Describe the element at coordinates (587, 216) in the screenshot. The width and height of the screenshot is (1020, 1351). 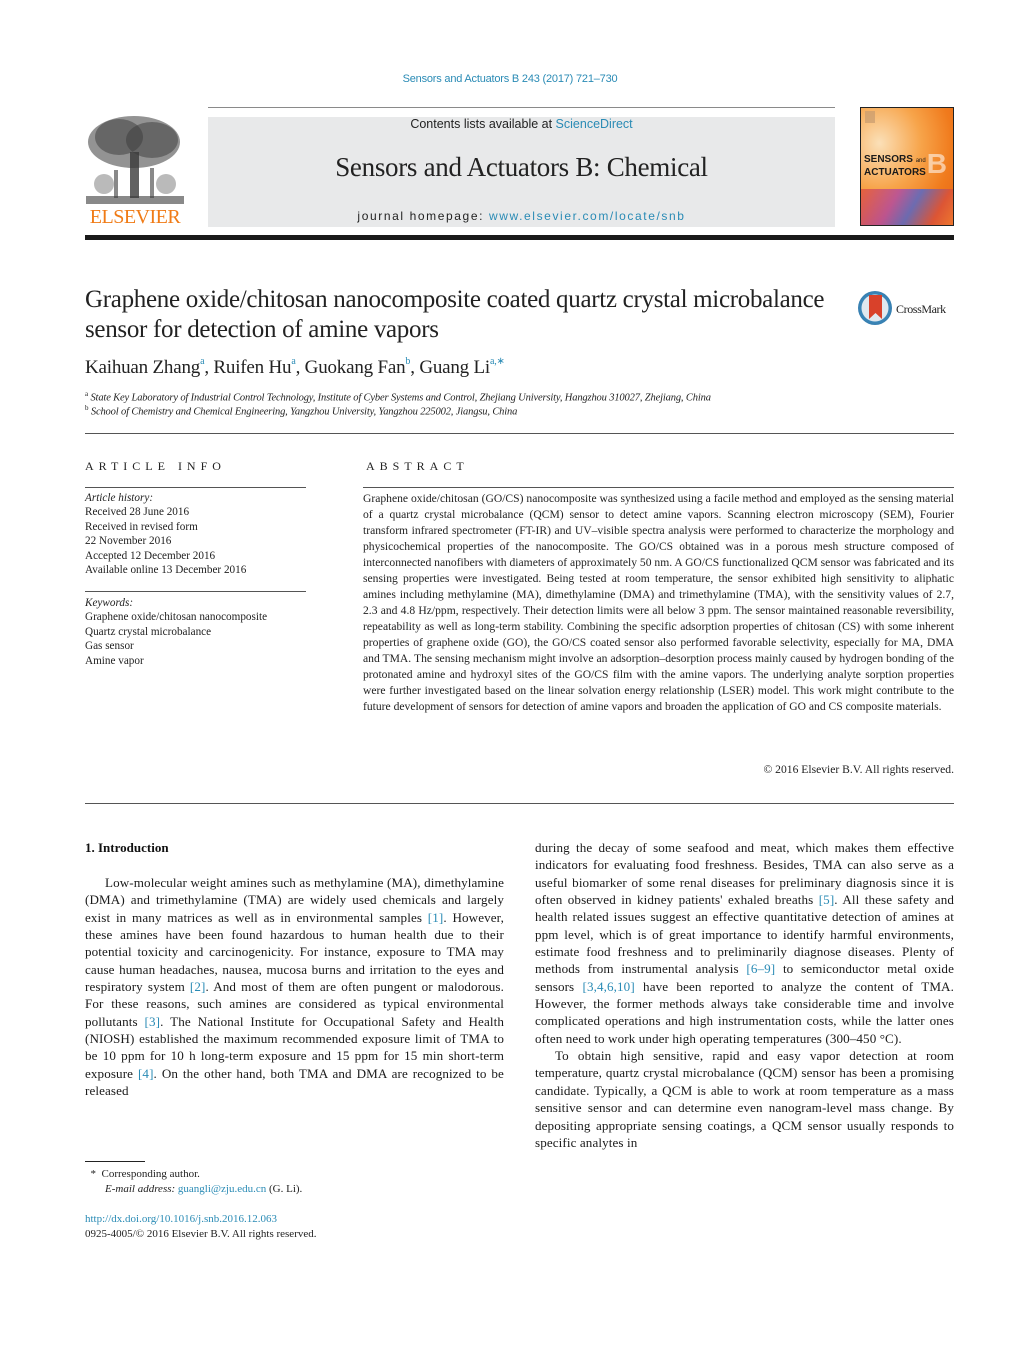
I see `journal-homepage-link: www.elsevier.com/locate/snb` at that location.